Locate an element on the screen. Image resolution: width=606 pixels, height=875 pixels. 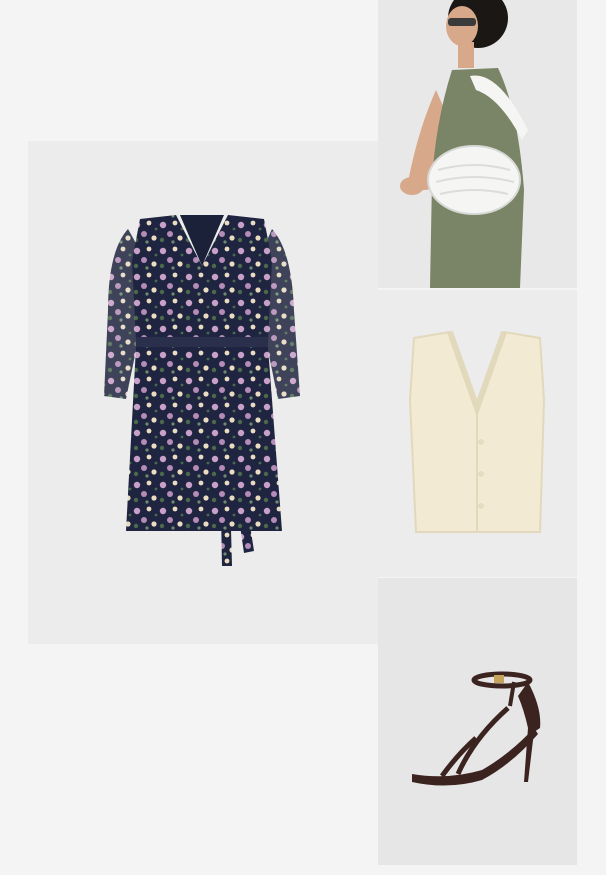
cream-knit-vest-image is located at coordinates (477, 433).